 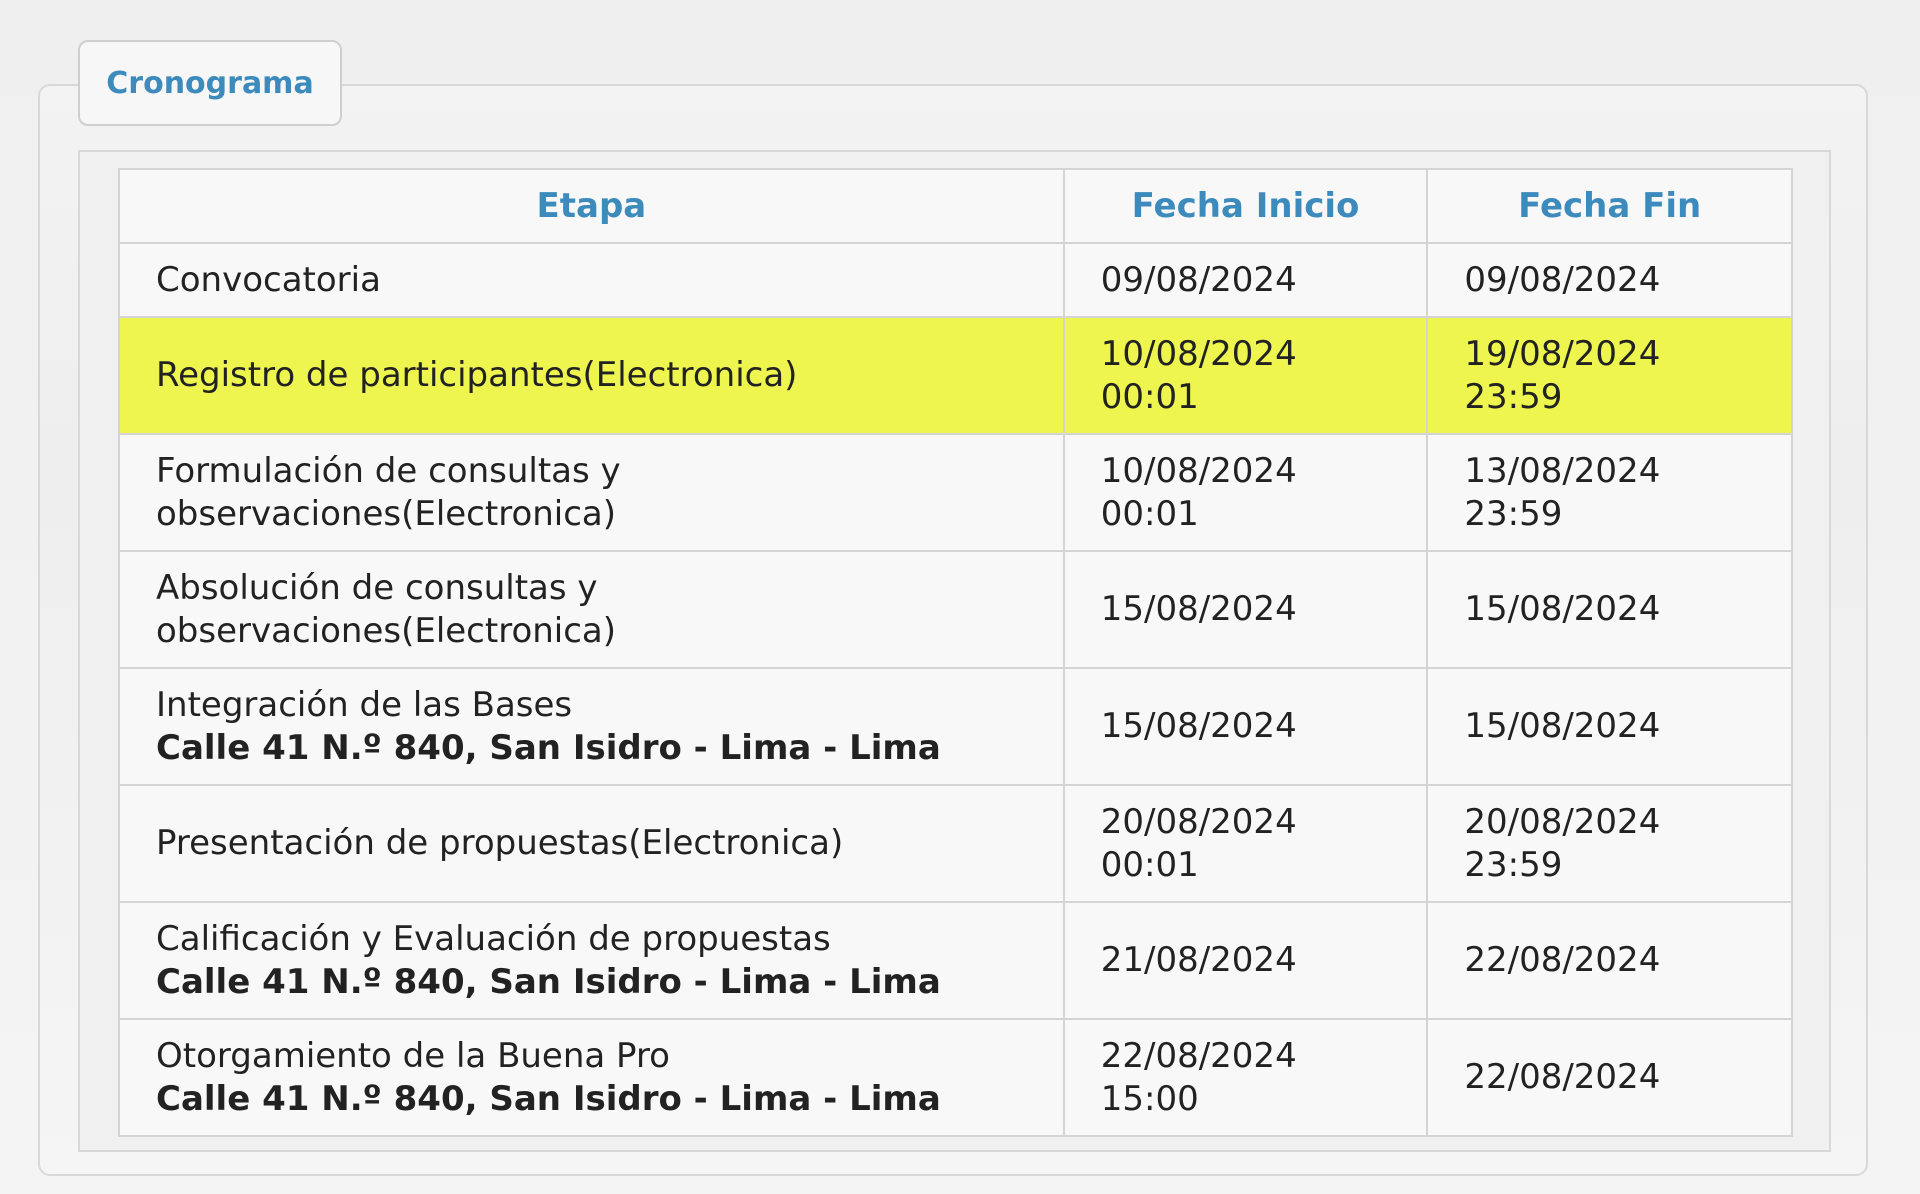 I want to click on cell-etapa: Registro de participantes(Electronica), so click(x=591, y=375).